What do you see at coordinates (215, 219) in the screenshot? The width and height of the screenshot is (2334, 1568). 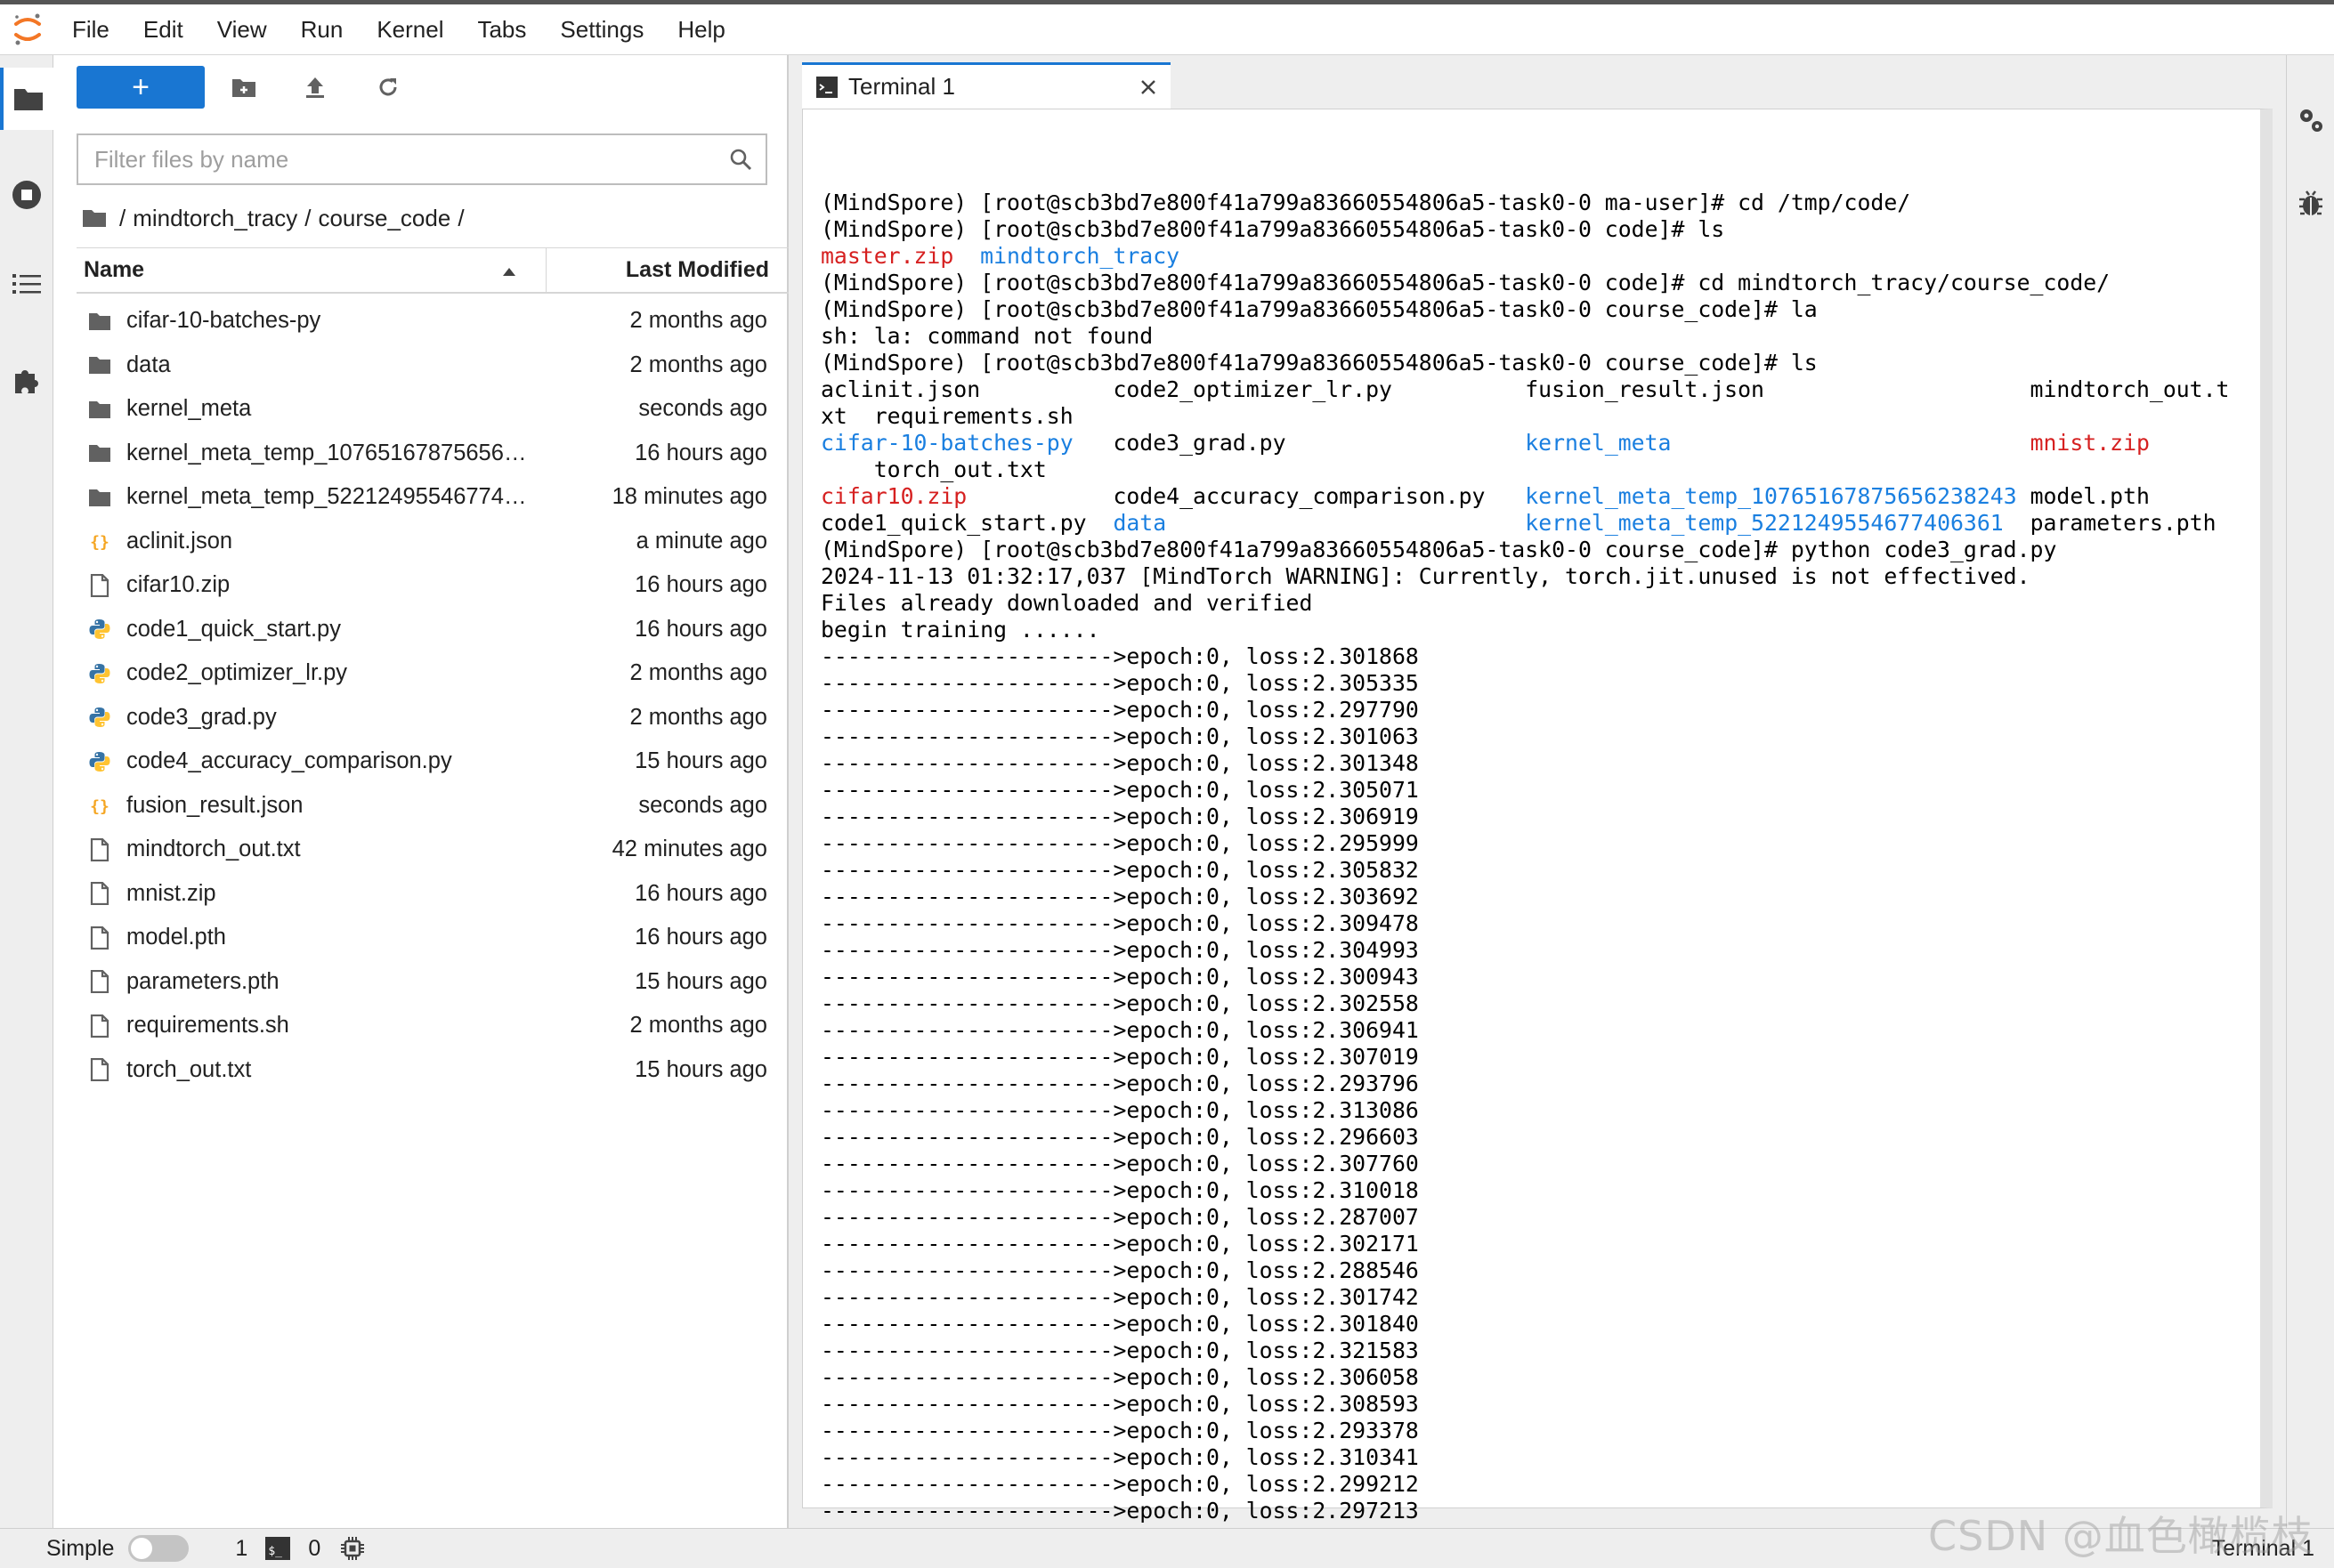 I see `breadcrumb-item: mindtorch_tracy` at bounding box center [215, 219].